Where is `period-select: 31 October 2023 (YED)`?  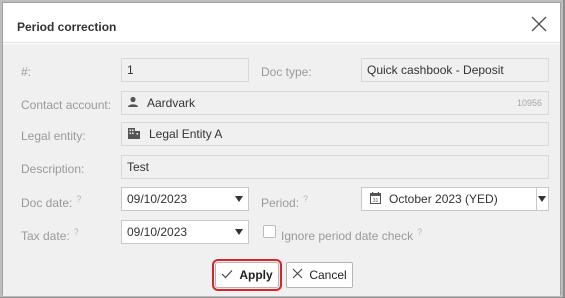 period-select: 31 October 2023 (YED) is located at coordinates (455, 199).